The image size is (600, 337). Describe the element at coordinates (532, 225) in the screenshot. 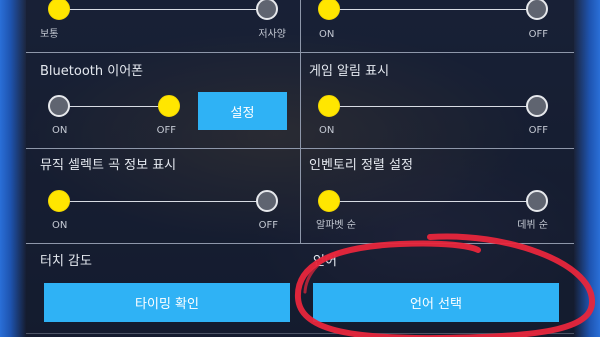

I see `toggle-max-label: 데뷔 순` at that location.